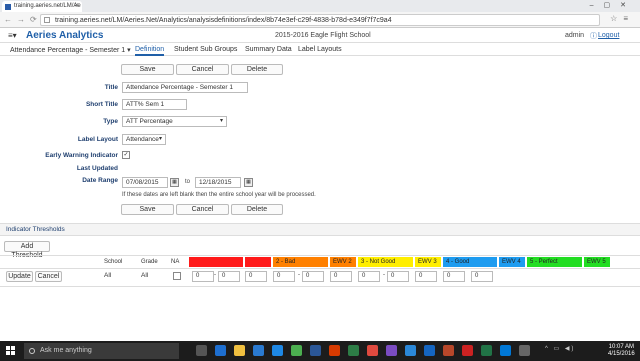 The width and height of the screenshot is (640, 361). Describe the element at coordinates (385, 262) in the screenshot. I see `threshold-level-header: 3 - Not Good` at that location.